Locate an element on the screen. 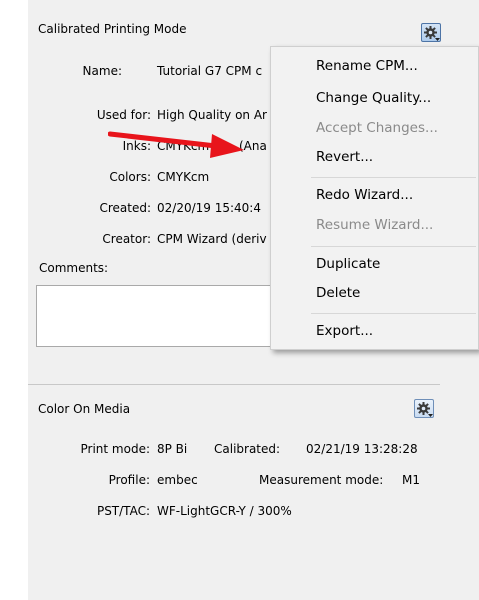 The image size is (479, 600). profile-label: Profile: is located at coordinates (129, 480).